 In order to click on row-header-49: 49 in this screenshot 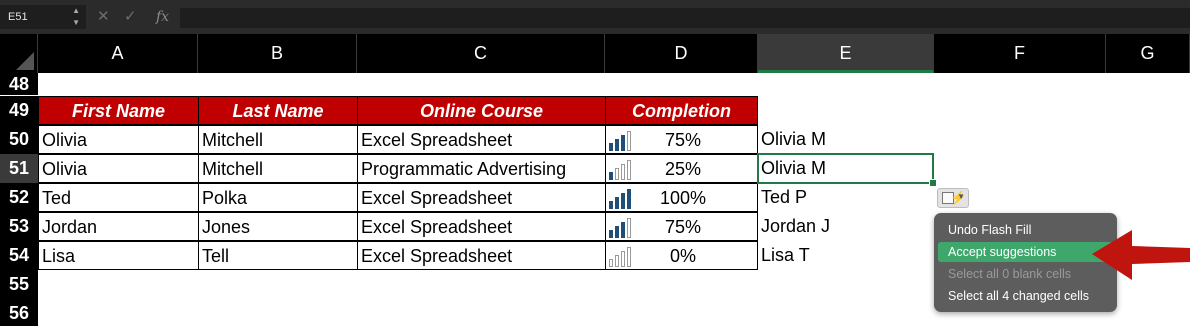, I will do `click(19, 110)`.